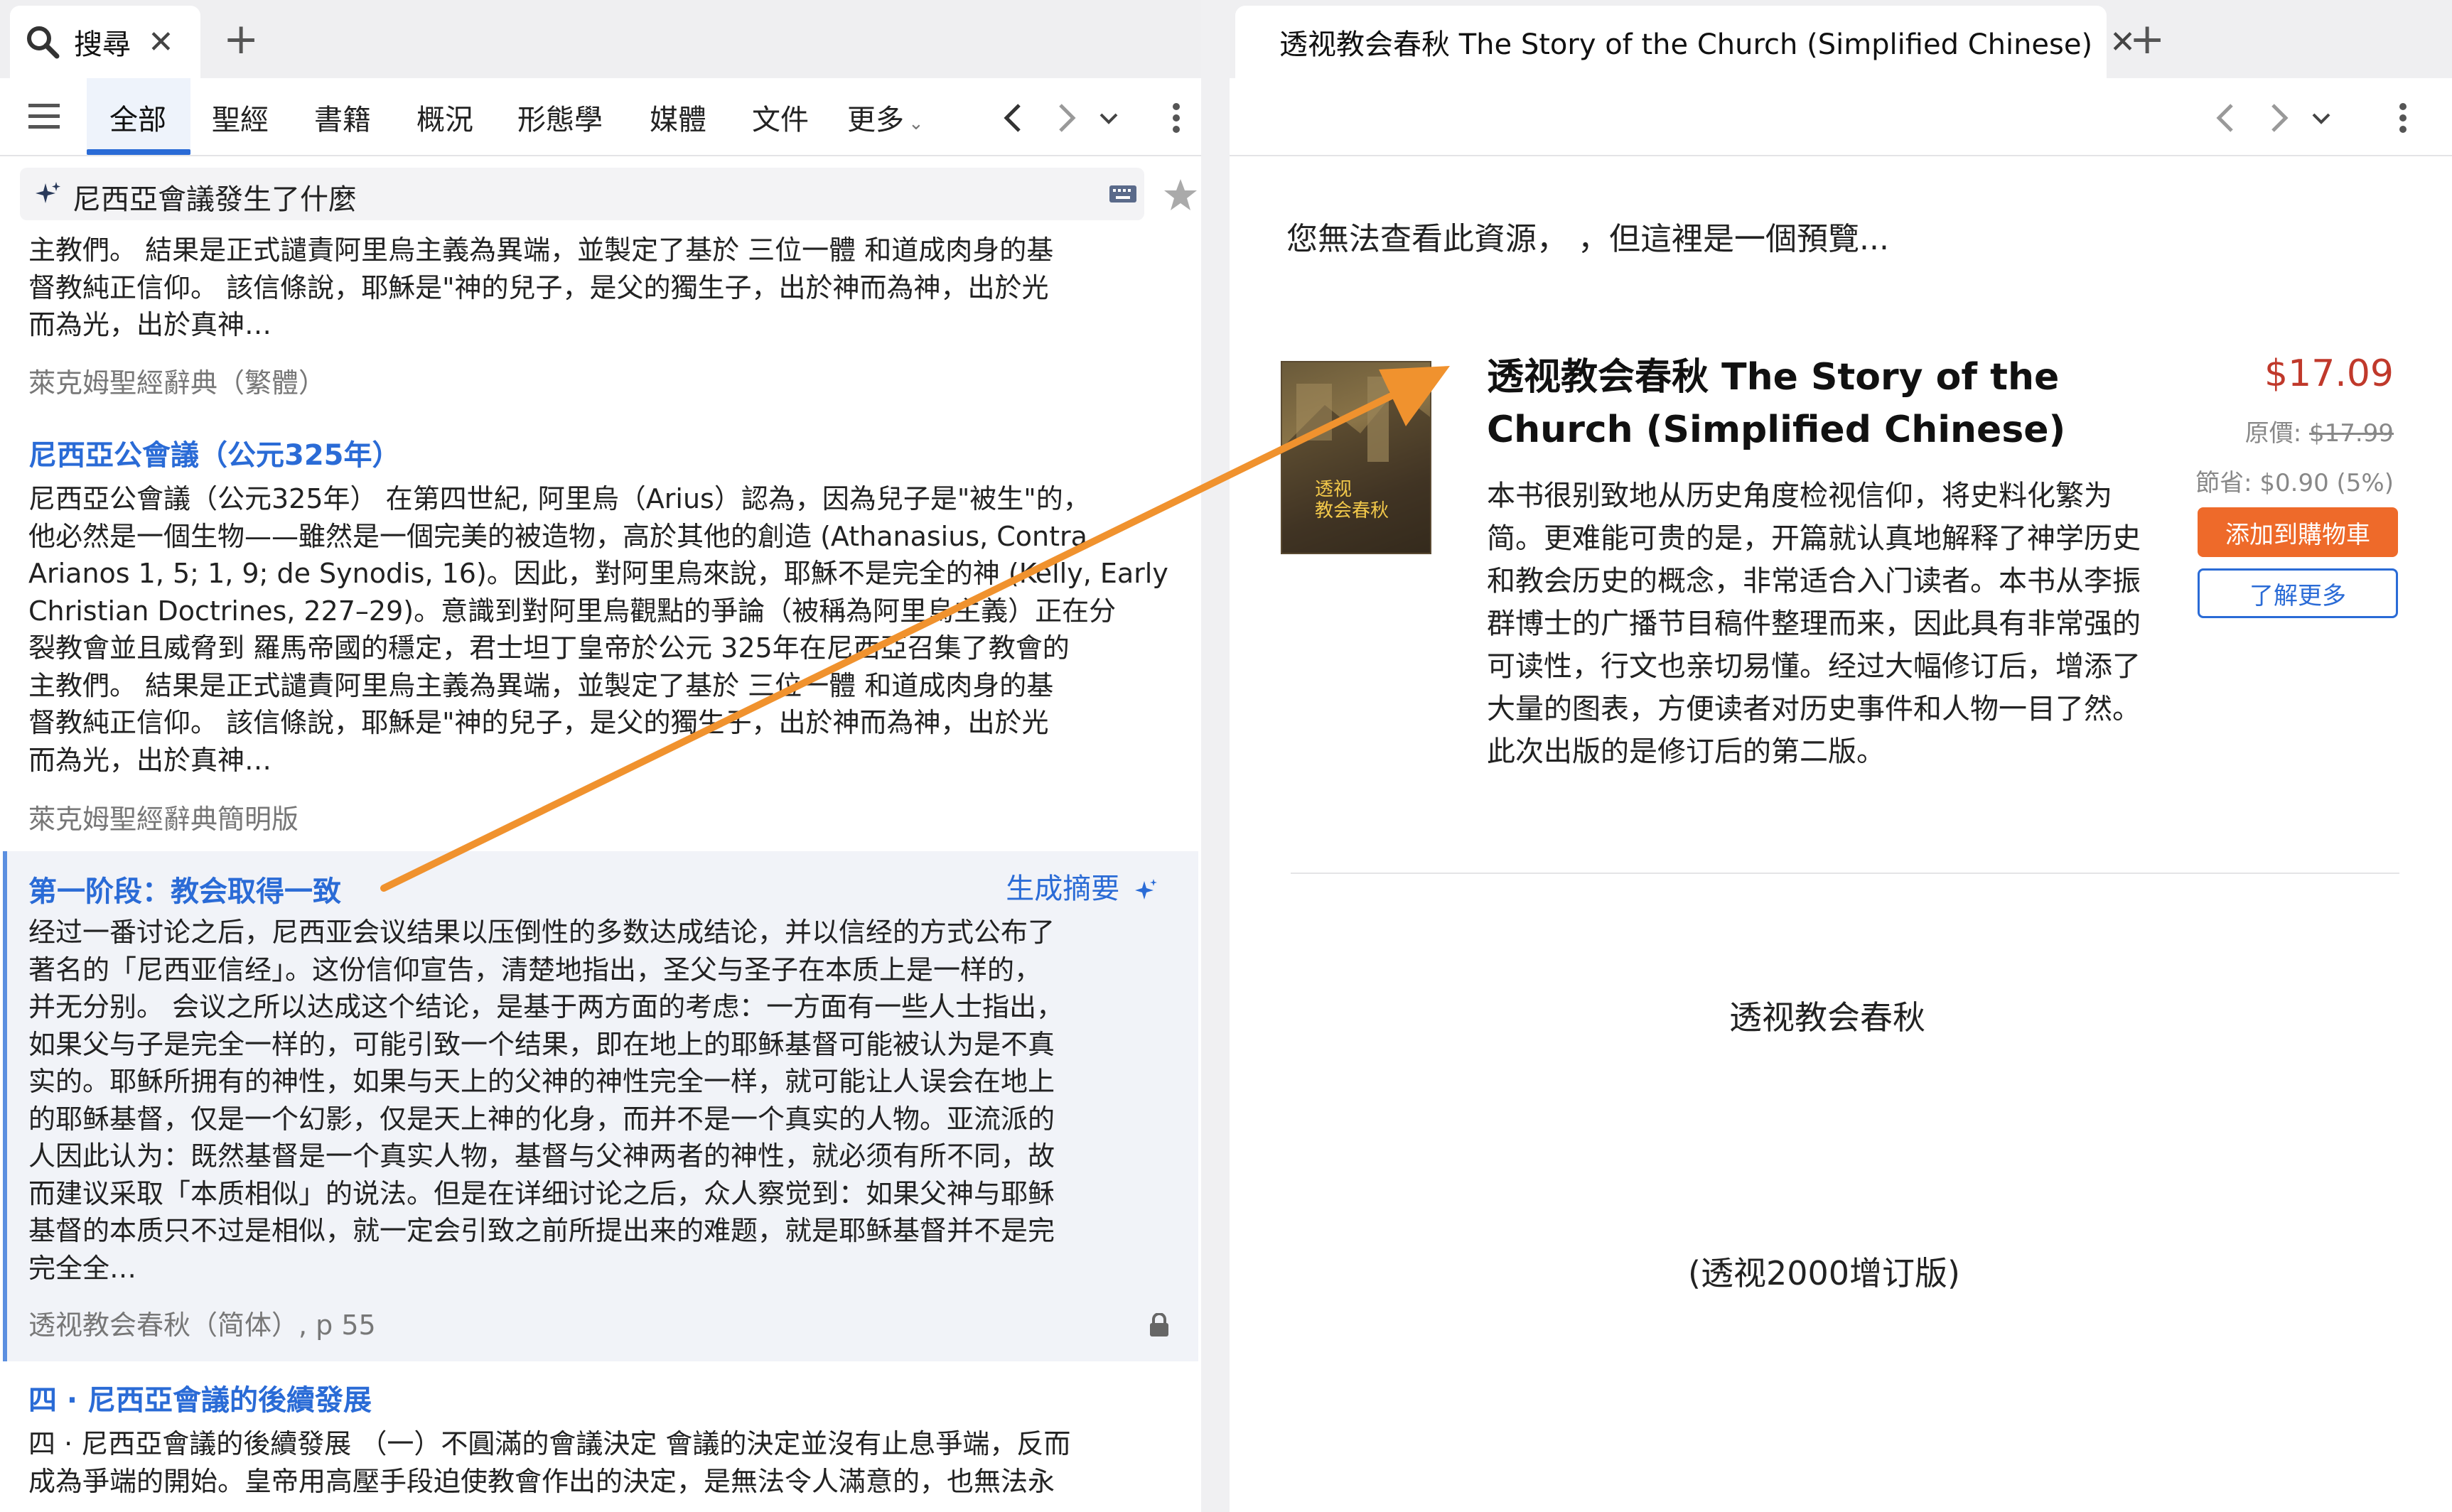  I want to click on tab-search: 搜尋 ✕, so click(105, 42).